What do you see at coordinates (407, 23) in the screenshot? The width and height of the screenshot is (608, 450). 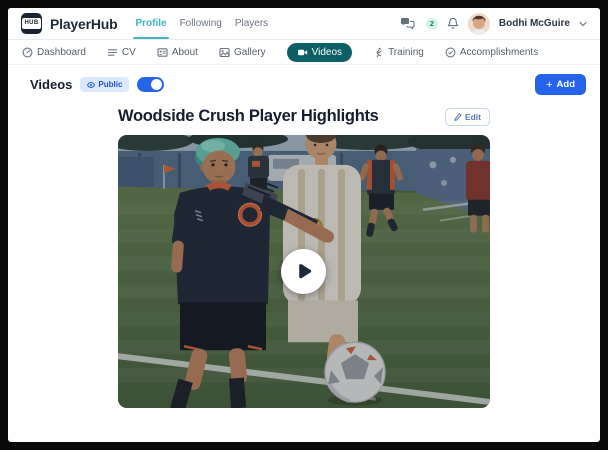 I see `messages-icon` at bounding box center [407, 23].